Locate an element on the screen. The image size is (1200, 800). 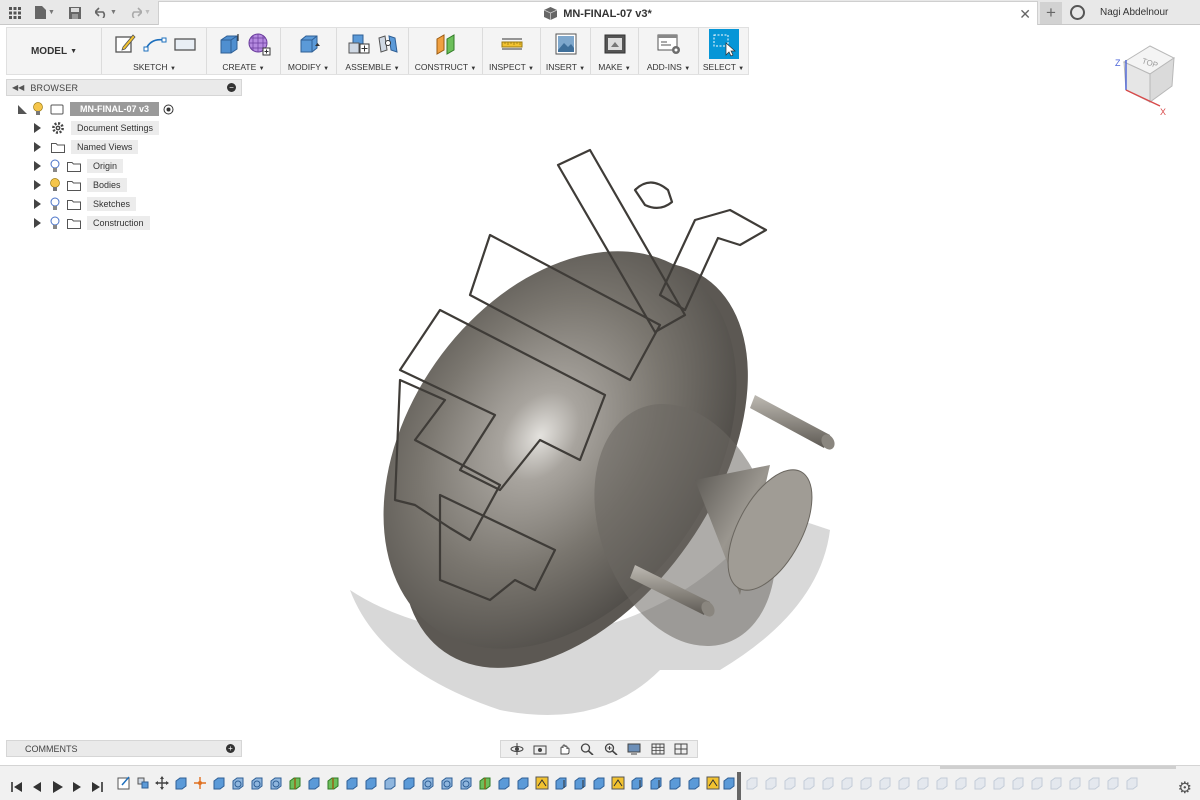
insert-group: INSERT ▼ is located at coordinates (566, 51).